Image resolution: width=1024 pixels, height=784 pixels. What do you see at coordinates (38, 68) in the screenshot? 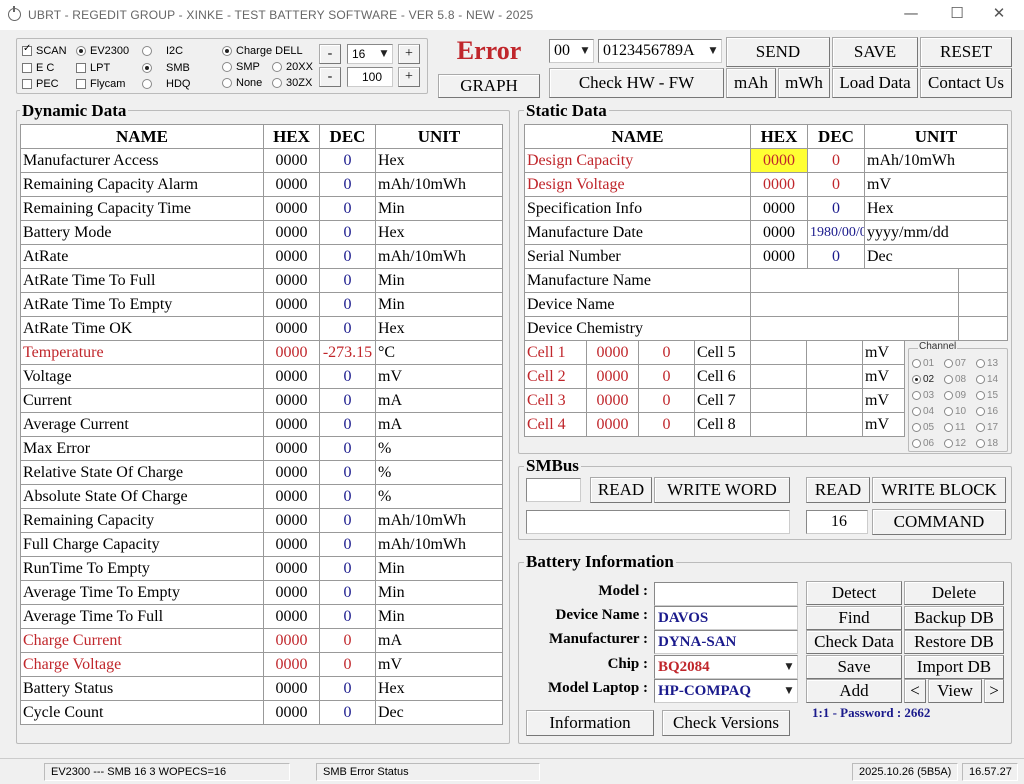
I see `ec-checkbox: E C` at bounding box center [38, 68].